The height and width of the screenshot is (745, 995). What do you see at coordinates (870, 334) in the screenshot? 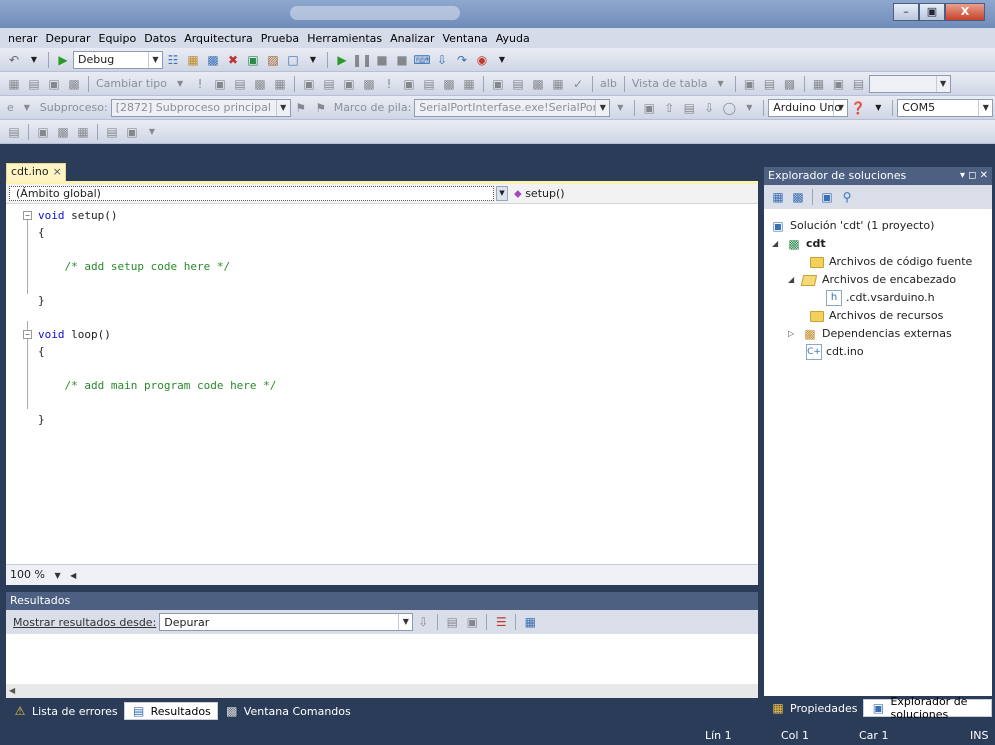
I see `tree-node-external-deps: ▷ ▩ Dependencias externas` at bounding box center [870, 334].